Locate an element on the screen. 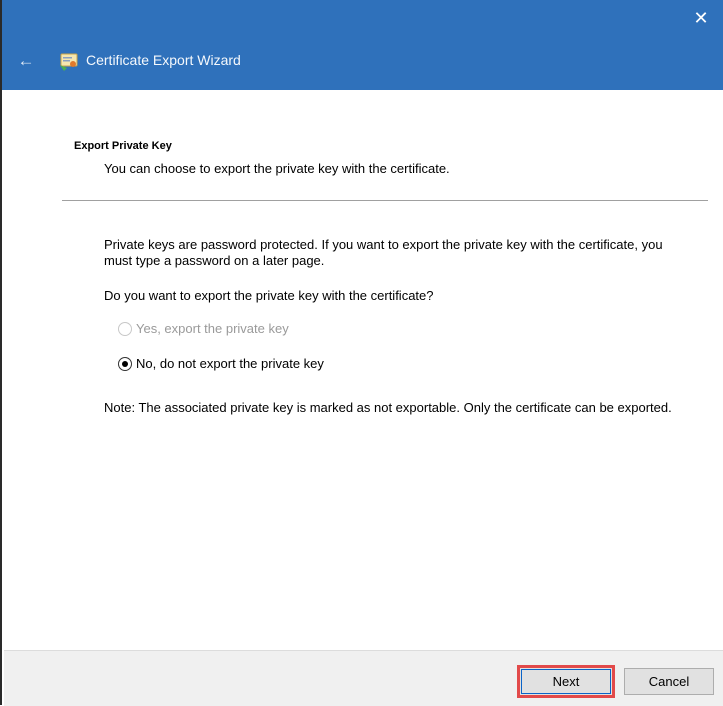  wizard-footer: Next Cancel is located at coordinates (363, 678).